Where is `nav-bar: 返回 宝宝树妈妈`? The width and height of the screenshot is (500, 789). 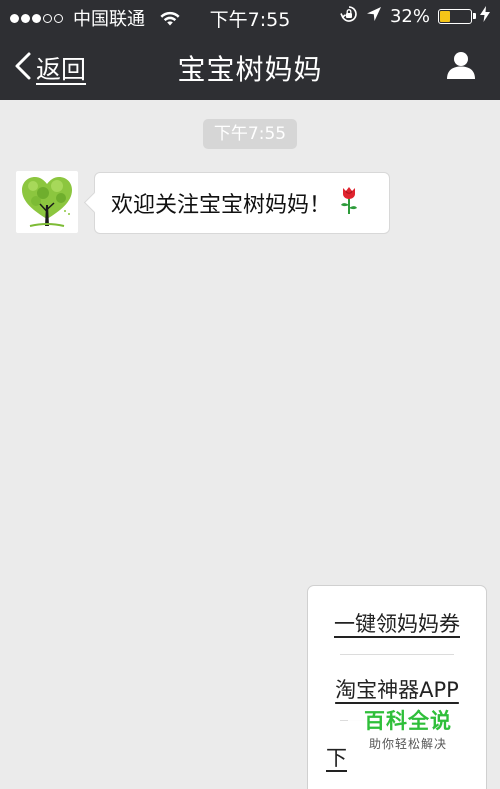
nav-bar: 返回 宝宝树妈妈 is located at coordinates (250, 66).